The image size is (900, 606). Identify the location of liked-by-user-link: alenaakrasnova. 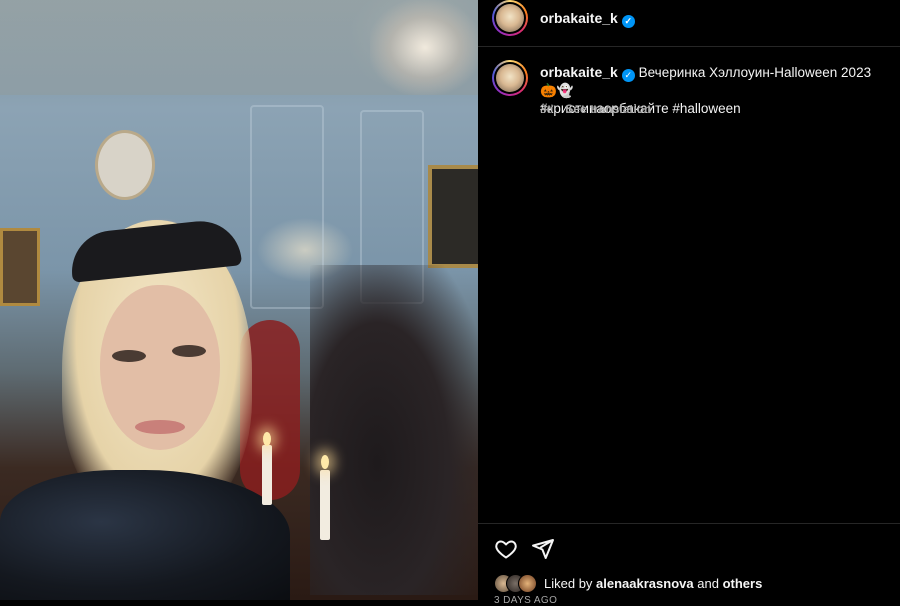
(645, 583).